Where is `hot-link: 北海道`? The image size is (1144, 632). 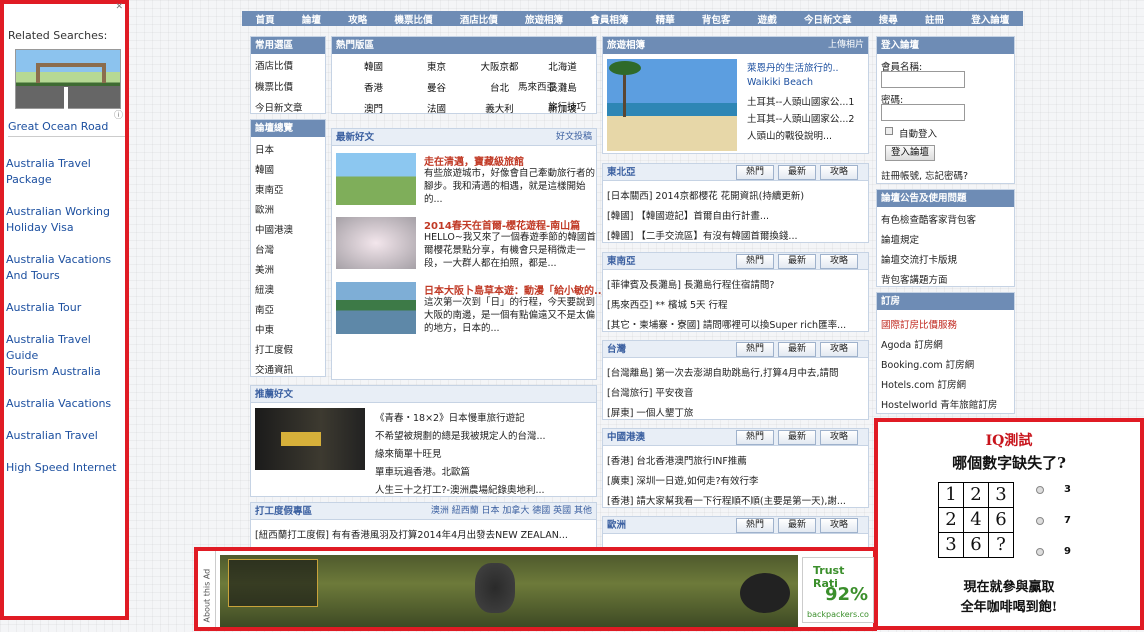 hot-link: 北海道 is located at coordinates (562, 66).